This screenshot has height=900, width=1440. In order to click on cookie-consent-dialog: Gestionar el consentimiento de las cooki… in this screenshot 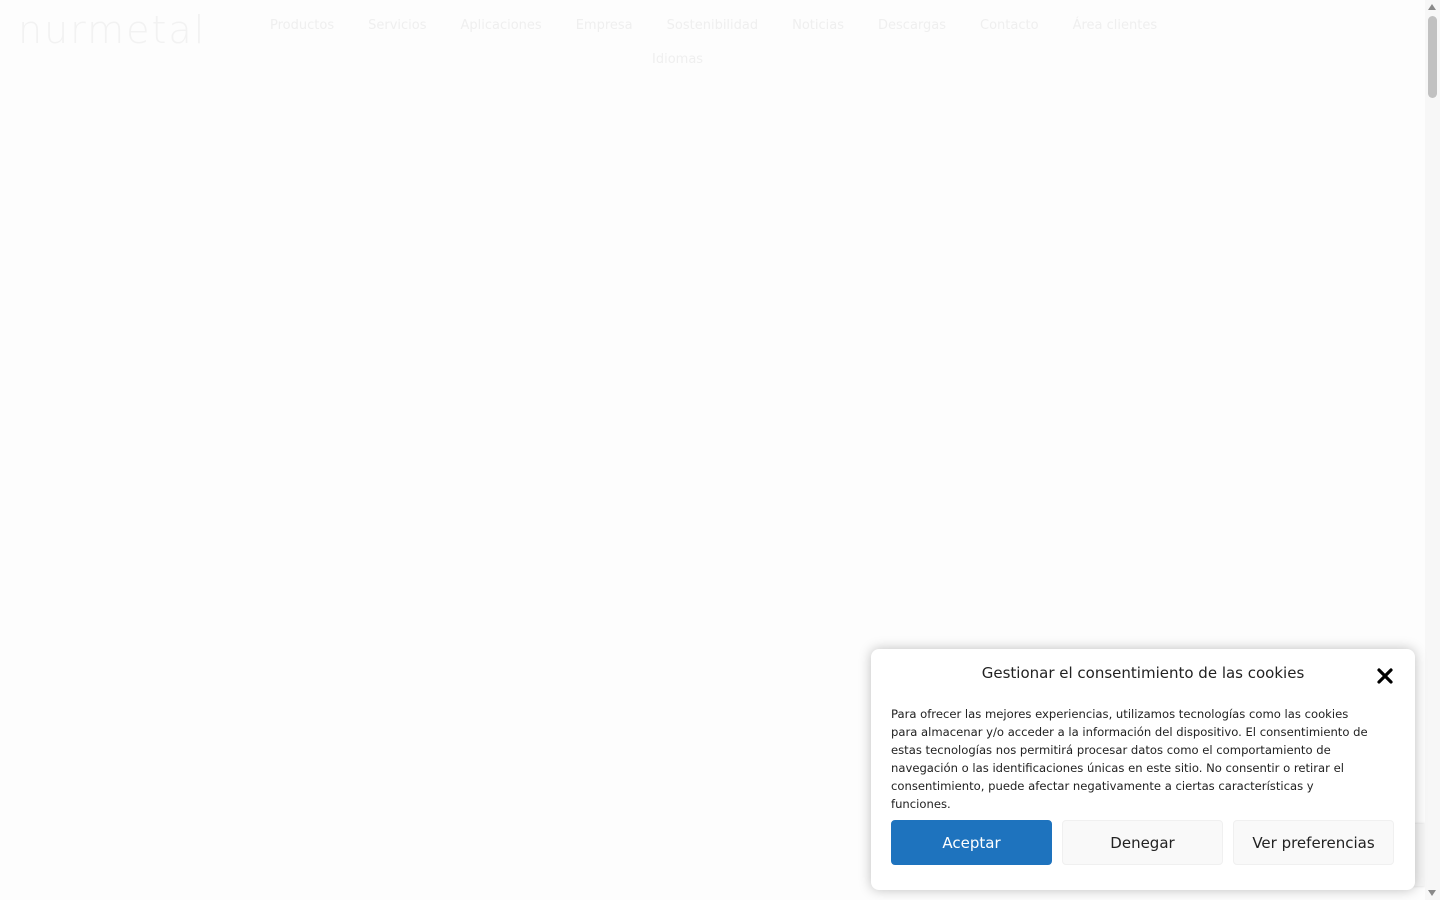, I will do `click(1143, 769)`.